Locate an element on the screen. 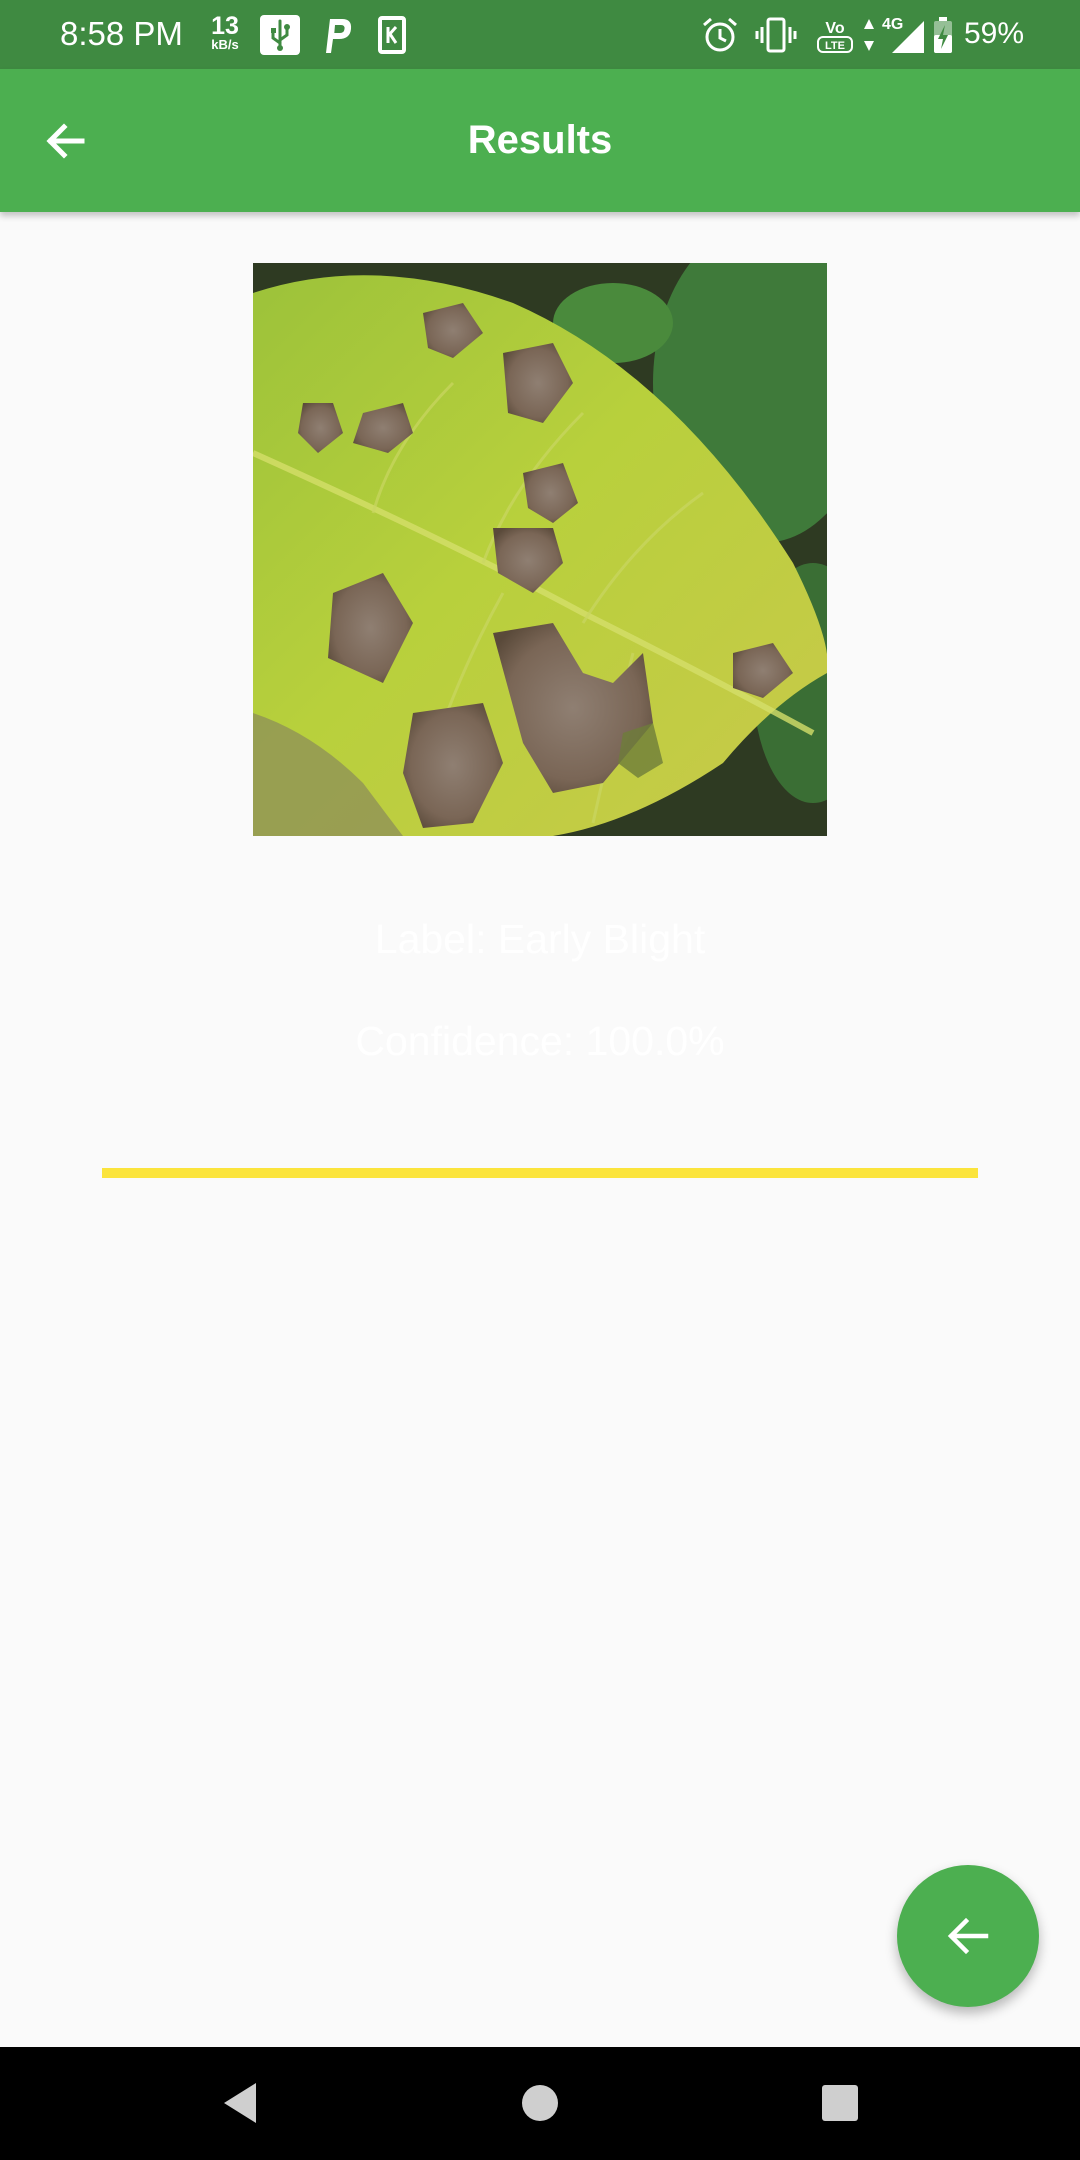  nav-home-button is located at coordinates (540, 2103).